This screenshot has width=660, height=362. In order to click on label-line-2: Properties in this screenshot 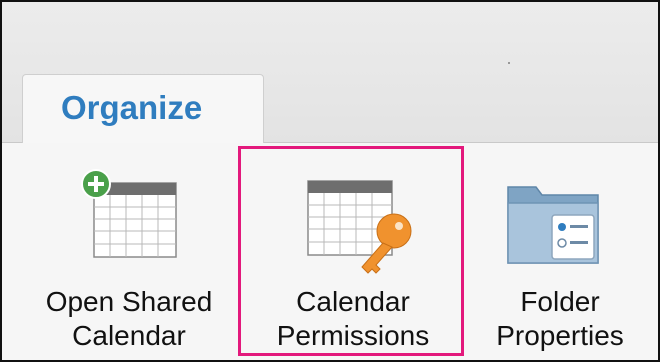, I will do `click(560, 335)`.